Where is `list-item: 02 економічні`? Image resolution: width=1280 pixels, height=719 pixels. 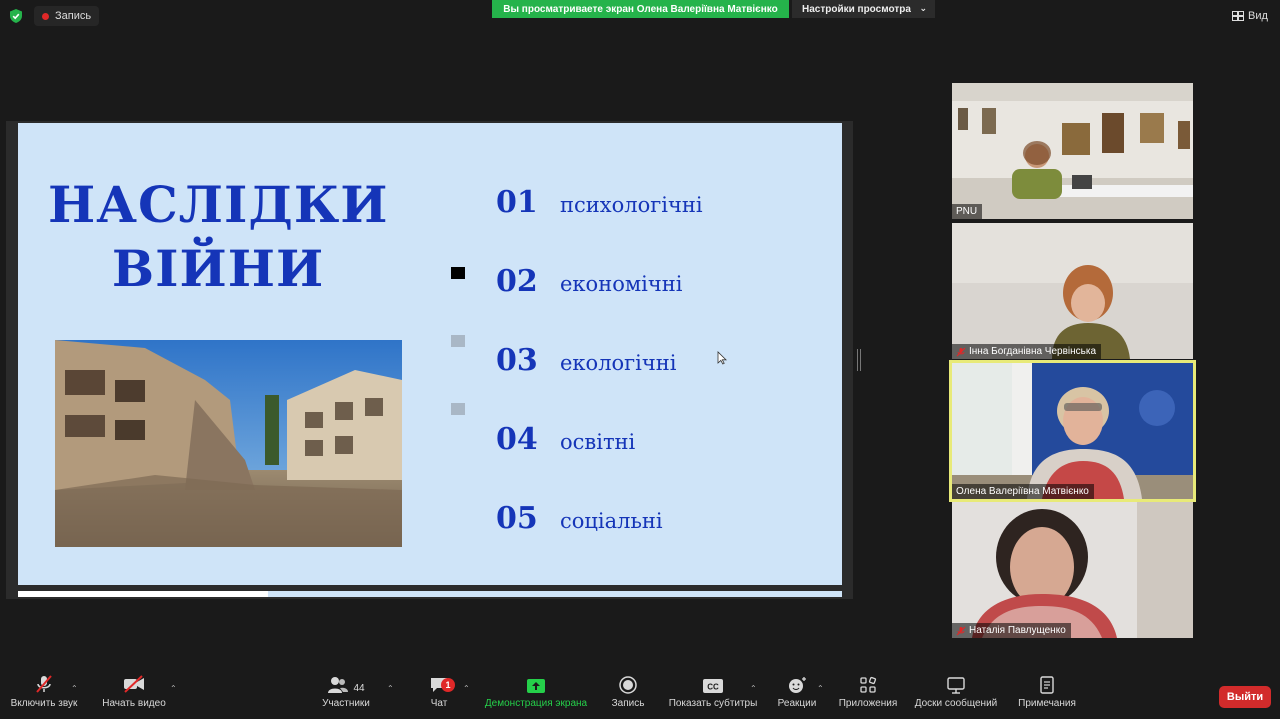 list-item: 02 економічні is located at coordinates (589, 281).